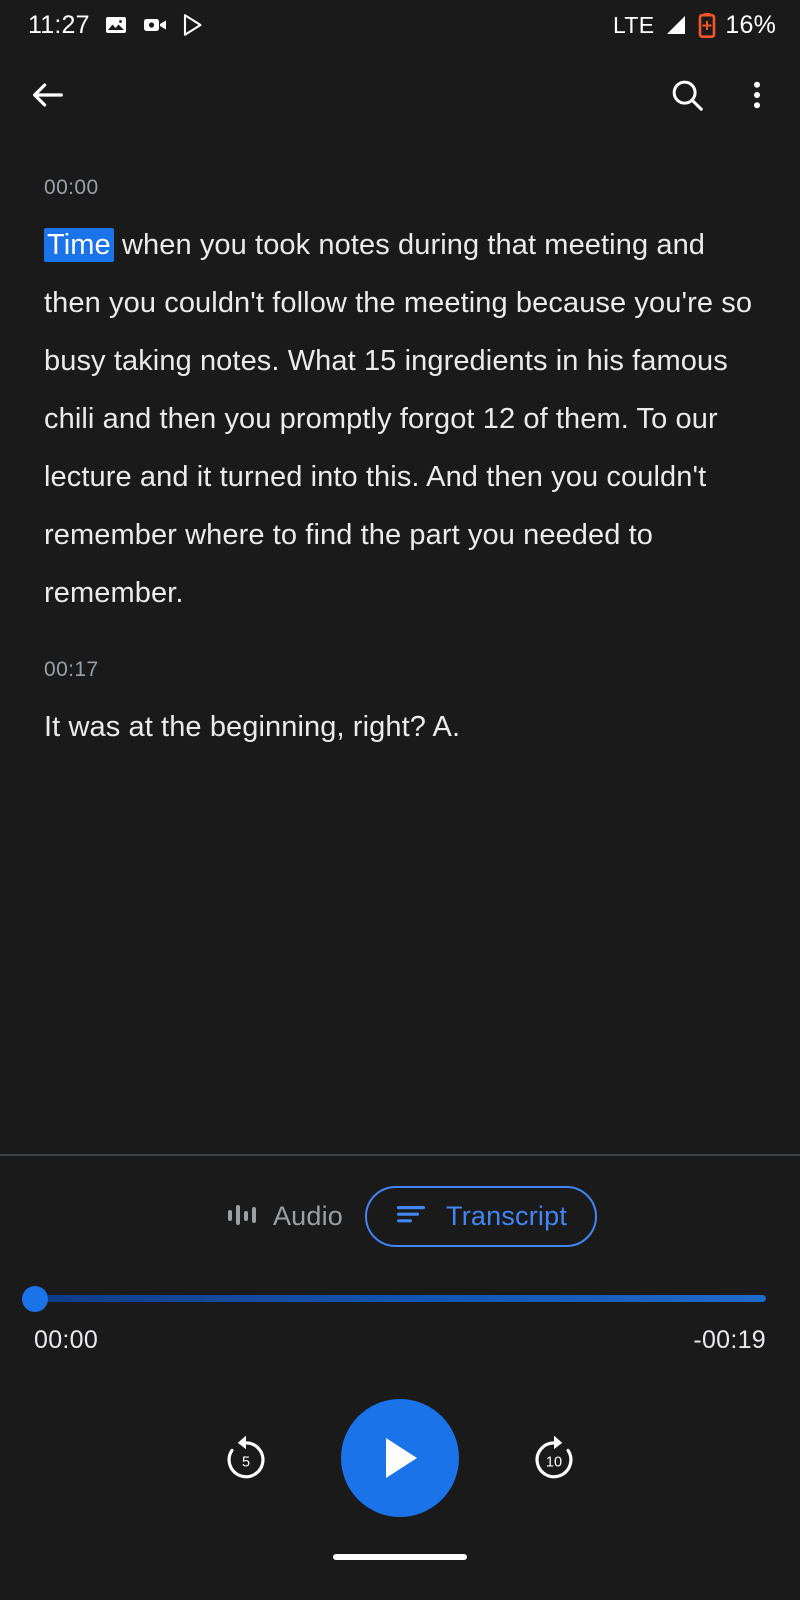 The width and height of the screenshot is (800, 1600). What do you see at coordinates (507, 1216) in the screenshot?
I see `tab-transcript-label: Transcript` at bounding box center [507, 1216].